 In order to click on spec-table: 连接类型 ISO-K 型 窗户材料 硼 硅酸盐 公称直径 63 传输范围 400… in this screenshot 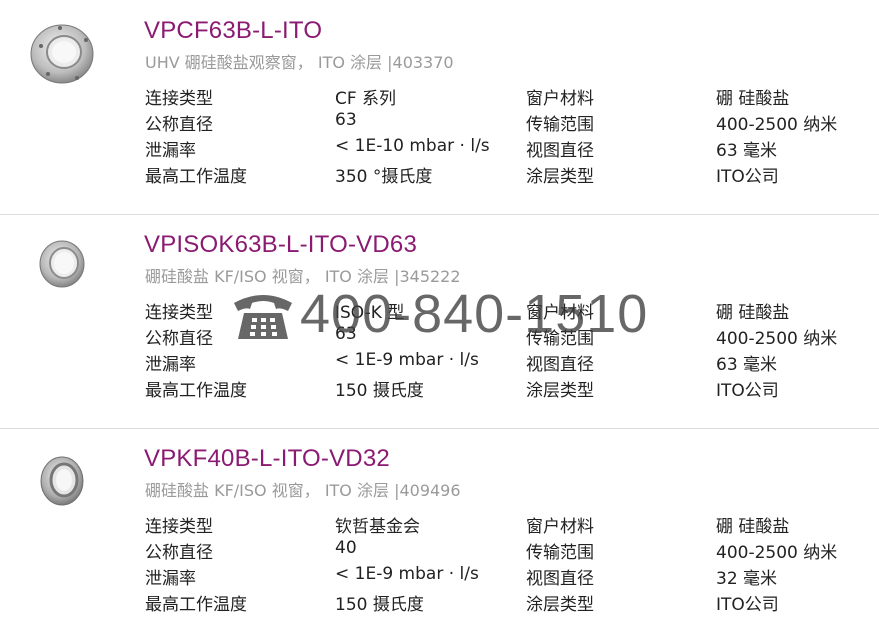, I will do `click(505, 350)`.